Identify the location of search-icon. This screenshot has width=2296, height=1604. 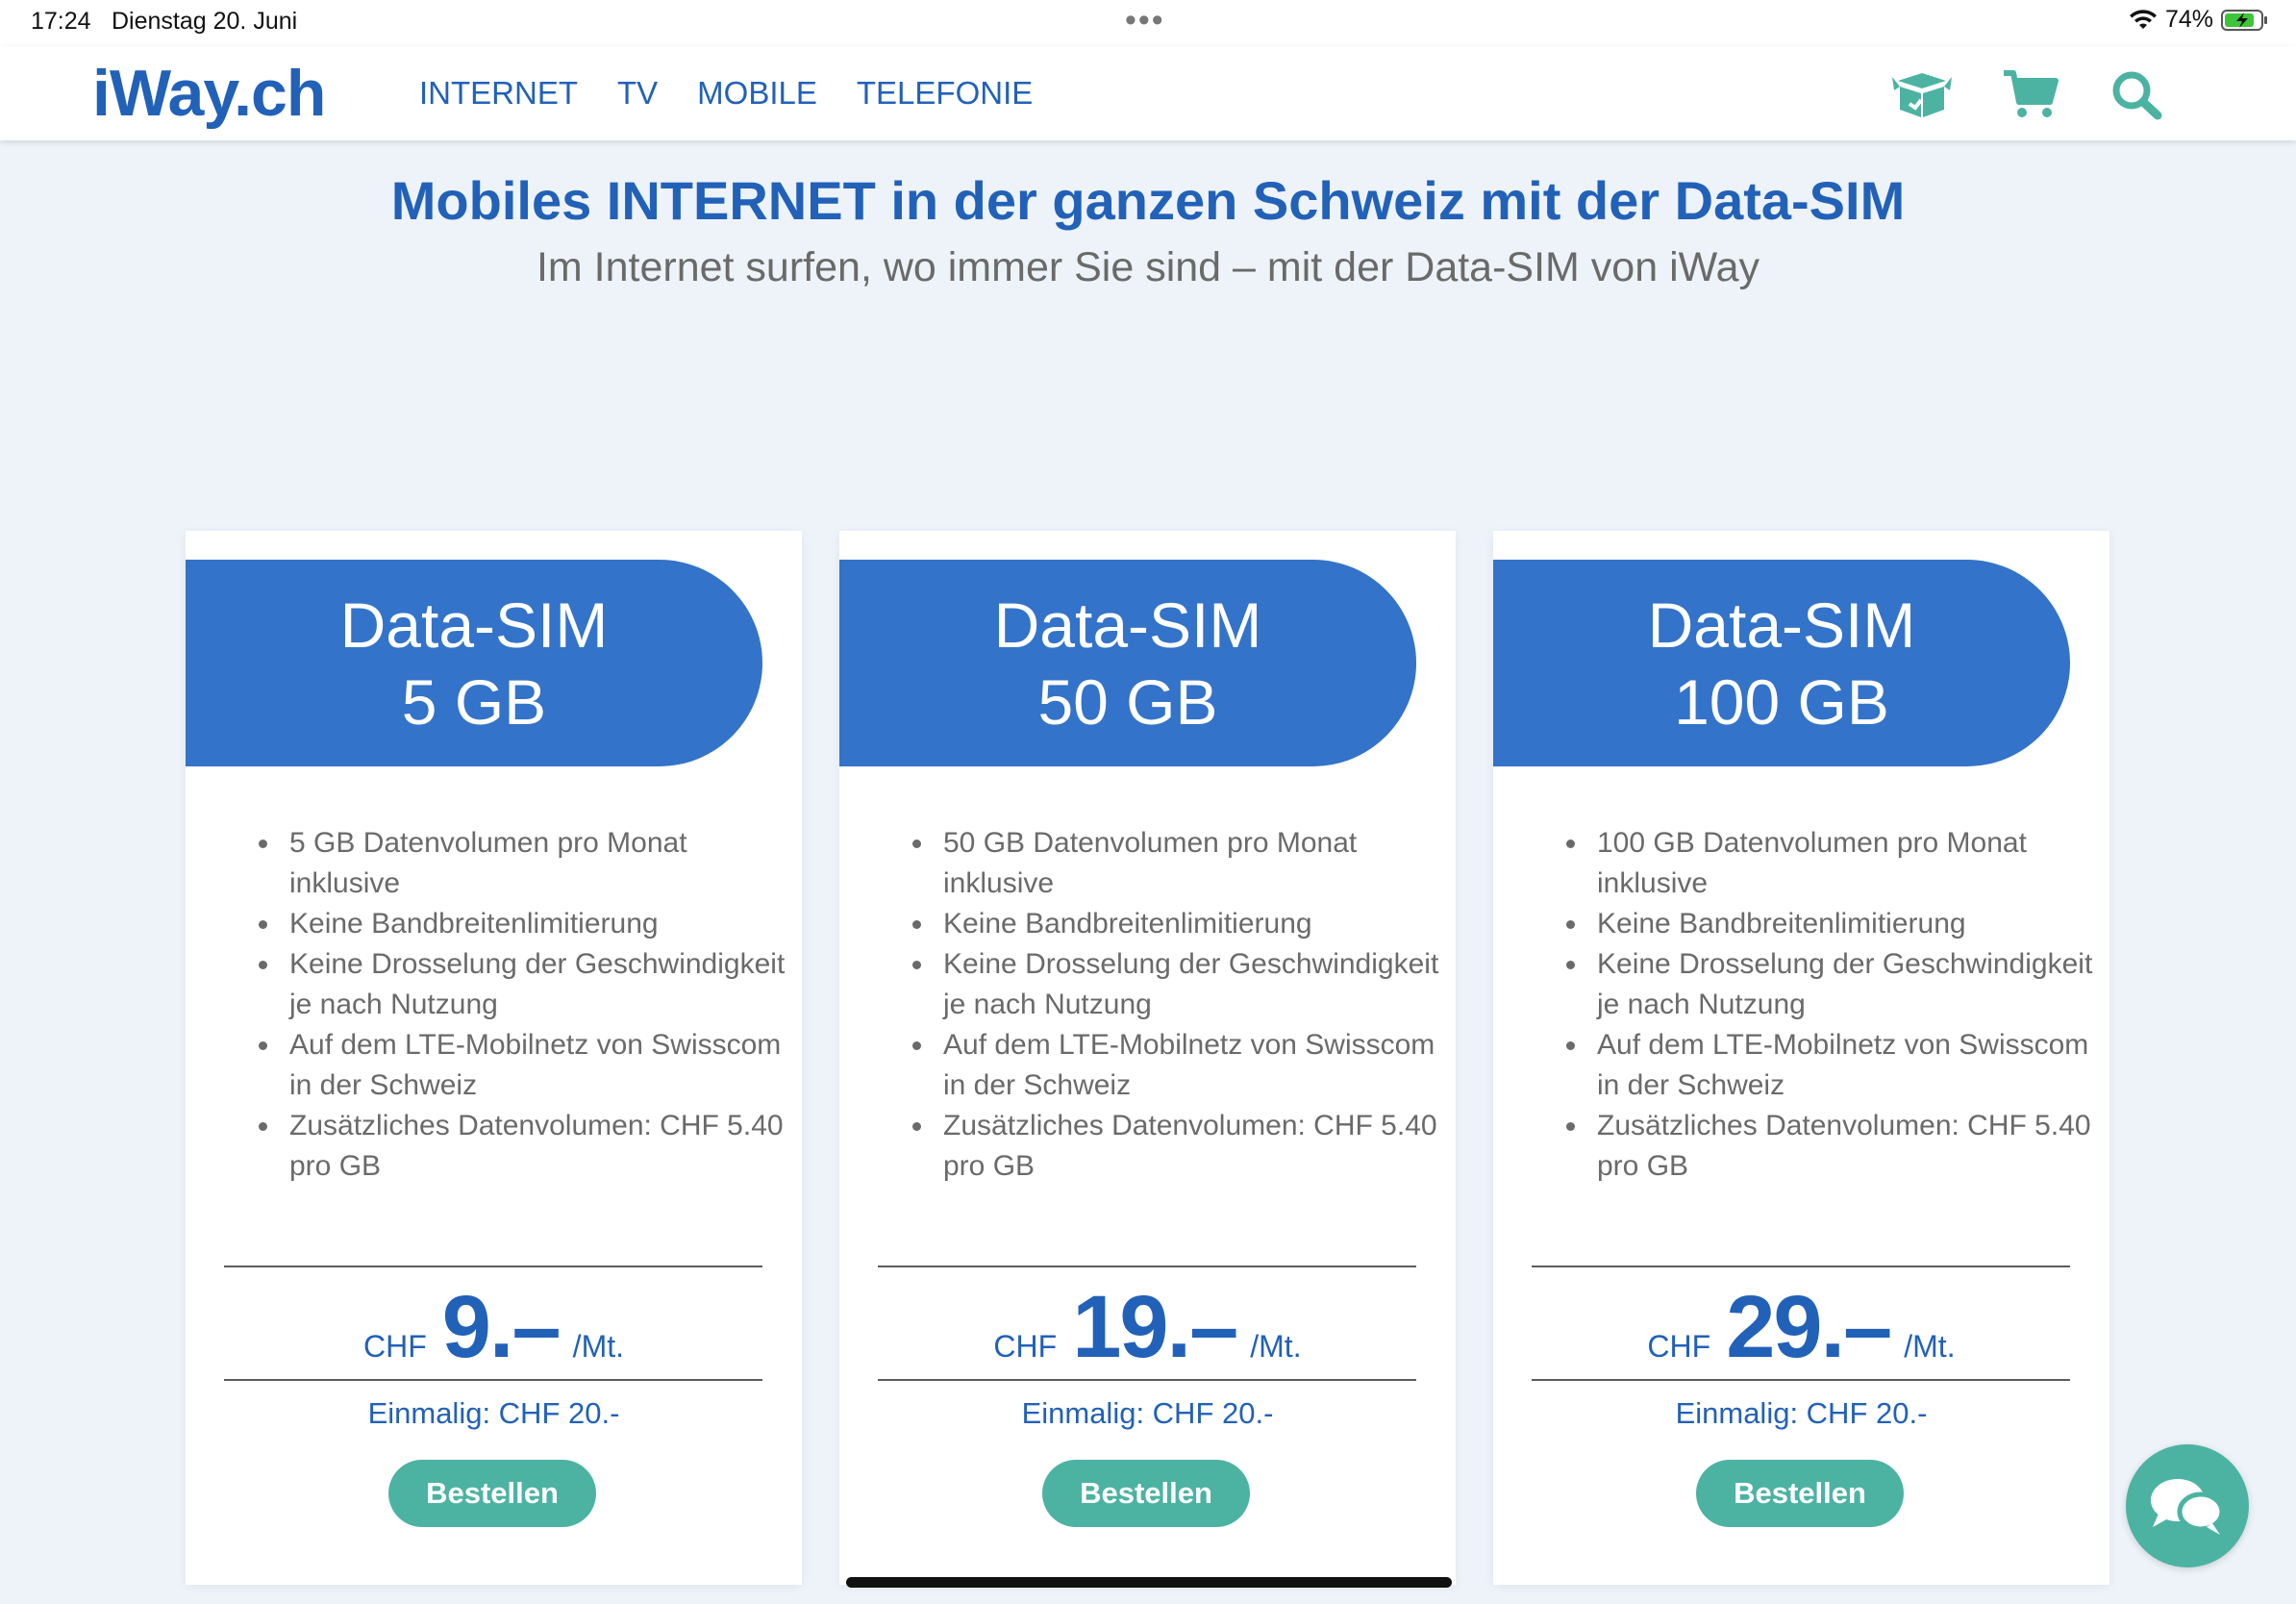
(2137, 94).